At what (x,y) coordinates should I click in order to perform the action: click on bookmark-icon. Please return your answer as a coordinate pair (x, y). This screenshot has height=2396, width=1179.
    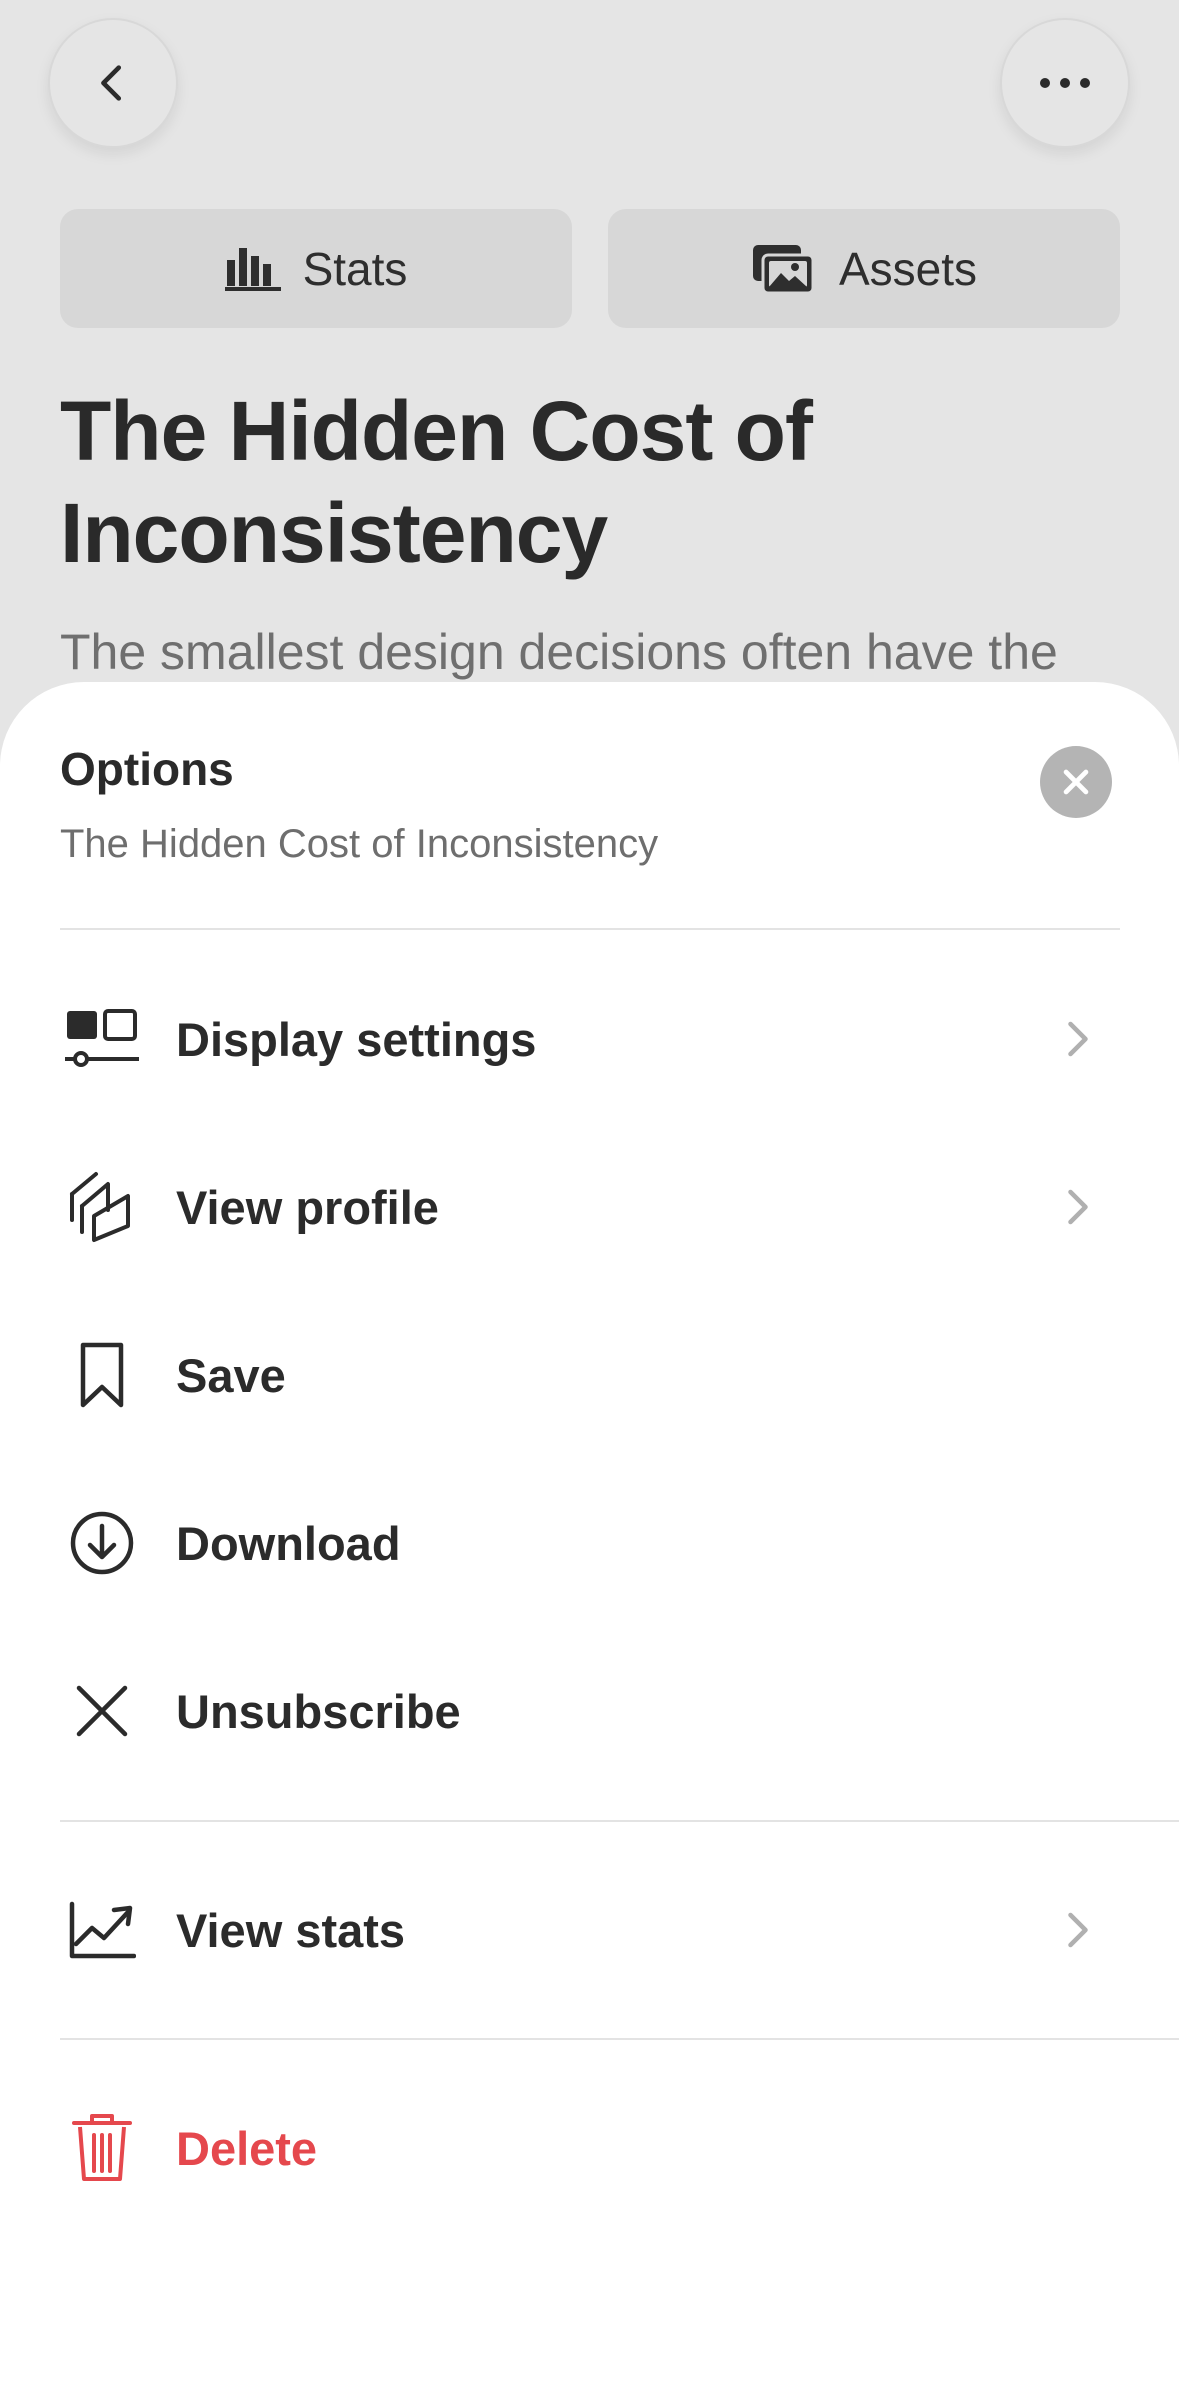
    Looking at the image, I should click on (102, 1375).